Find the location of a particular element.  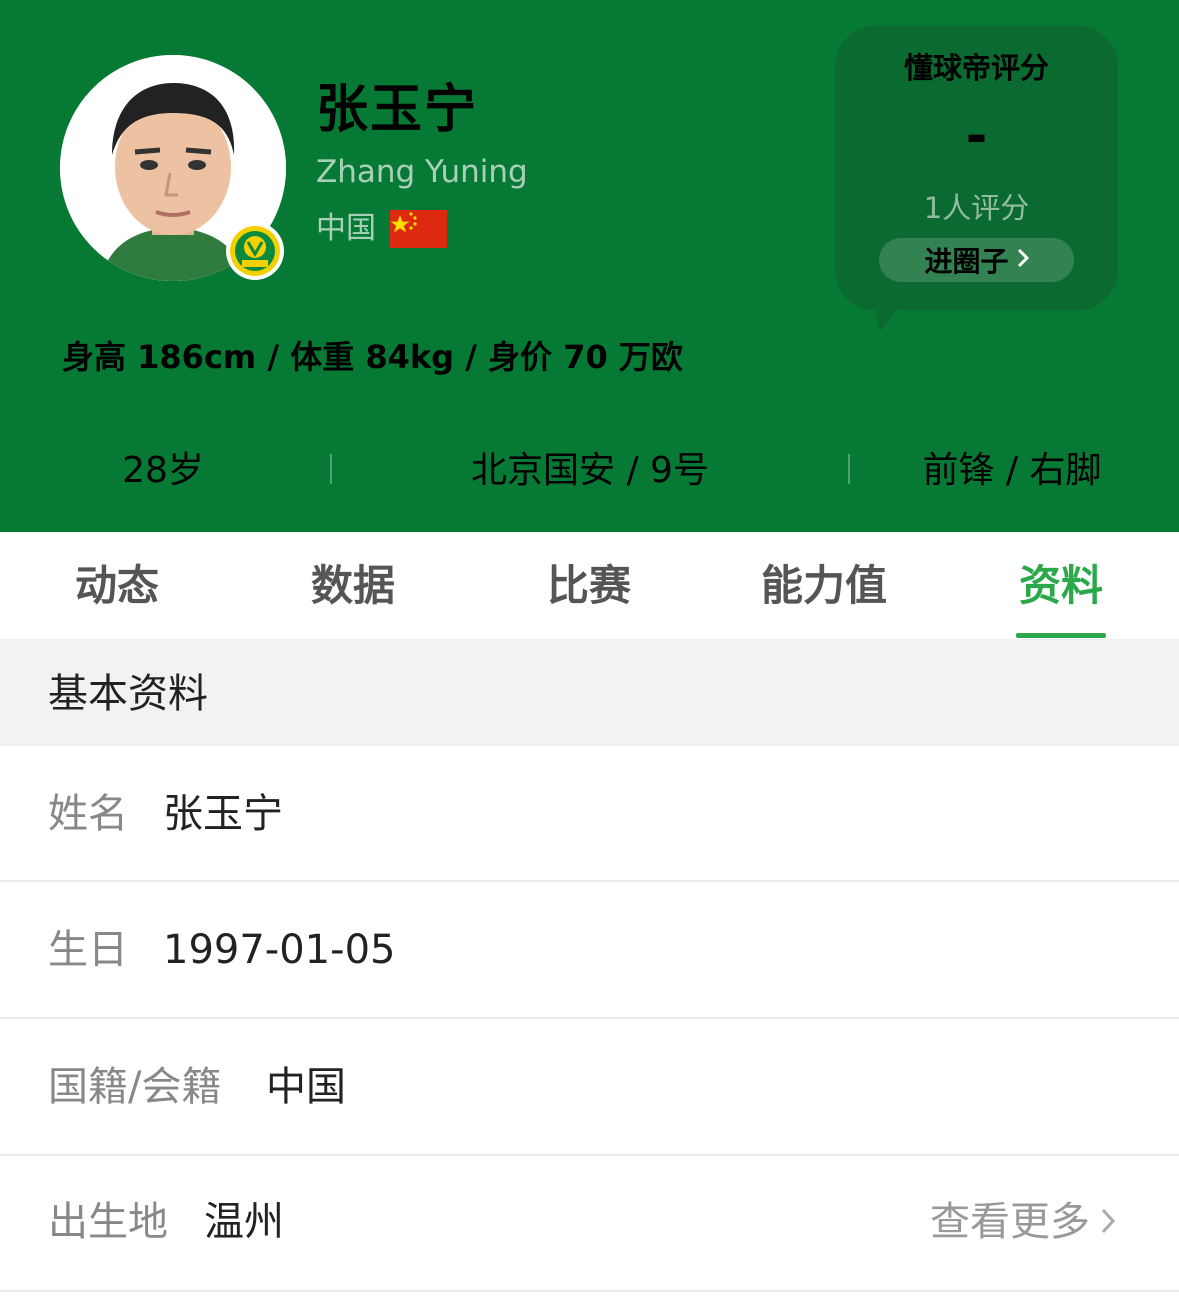

see-more-link: 查看更多 is located at coordinates (1023, 1222).